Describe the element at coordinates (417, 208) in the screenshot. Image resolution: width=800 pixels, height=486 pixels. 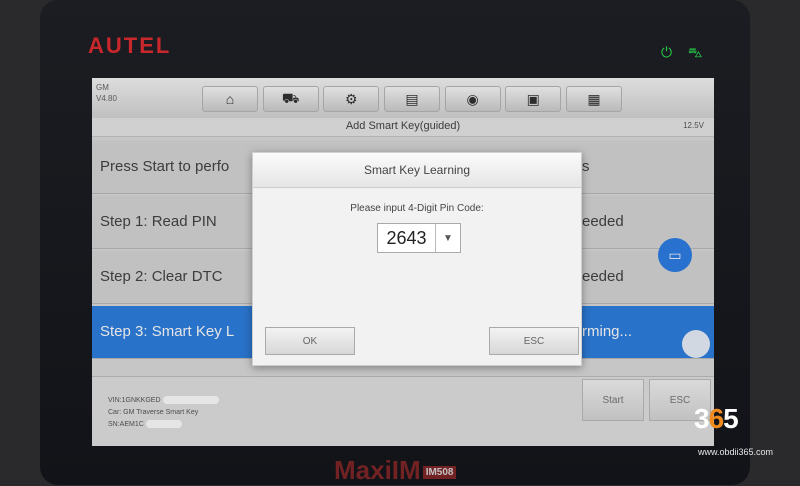
I see `pin-prompt: Please input 4-Digit Pin Code:` at that location.